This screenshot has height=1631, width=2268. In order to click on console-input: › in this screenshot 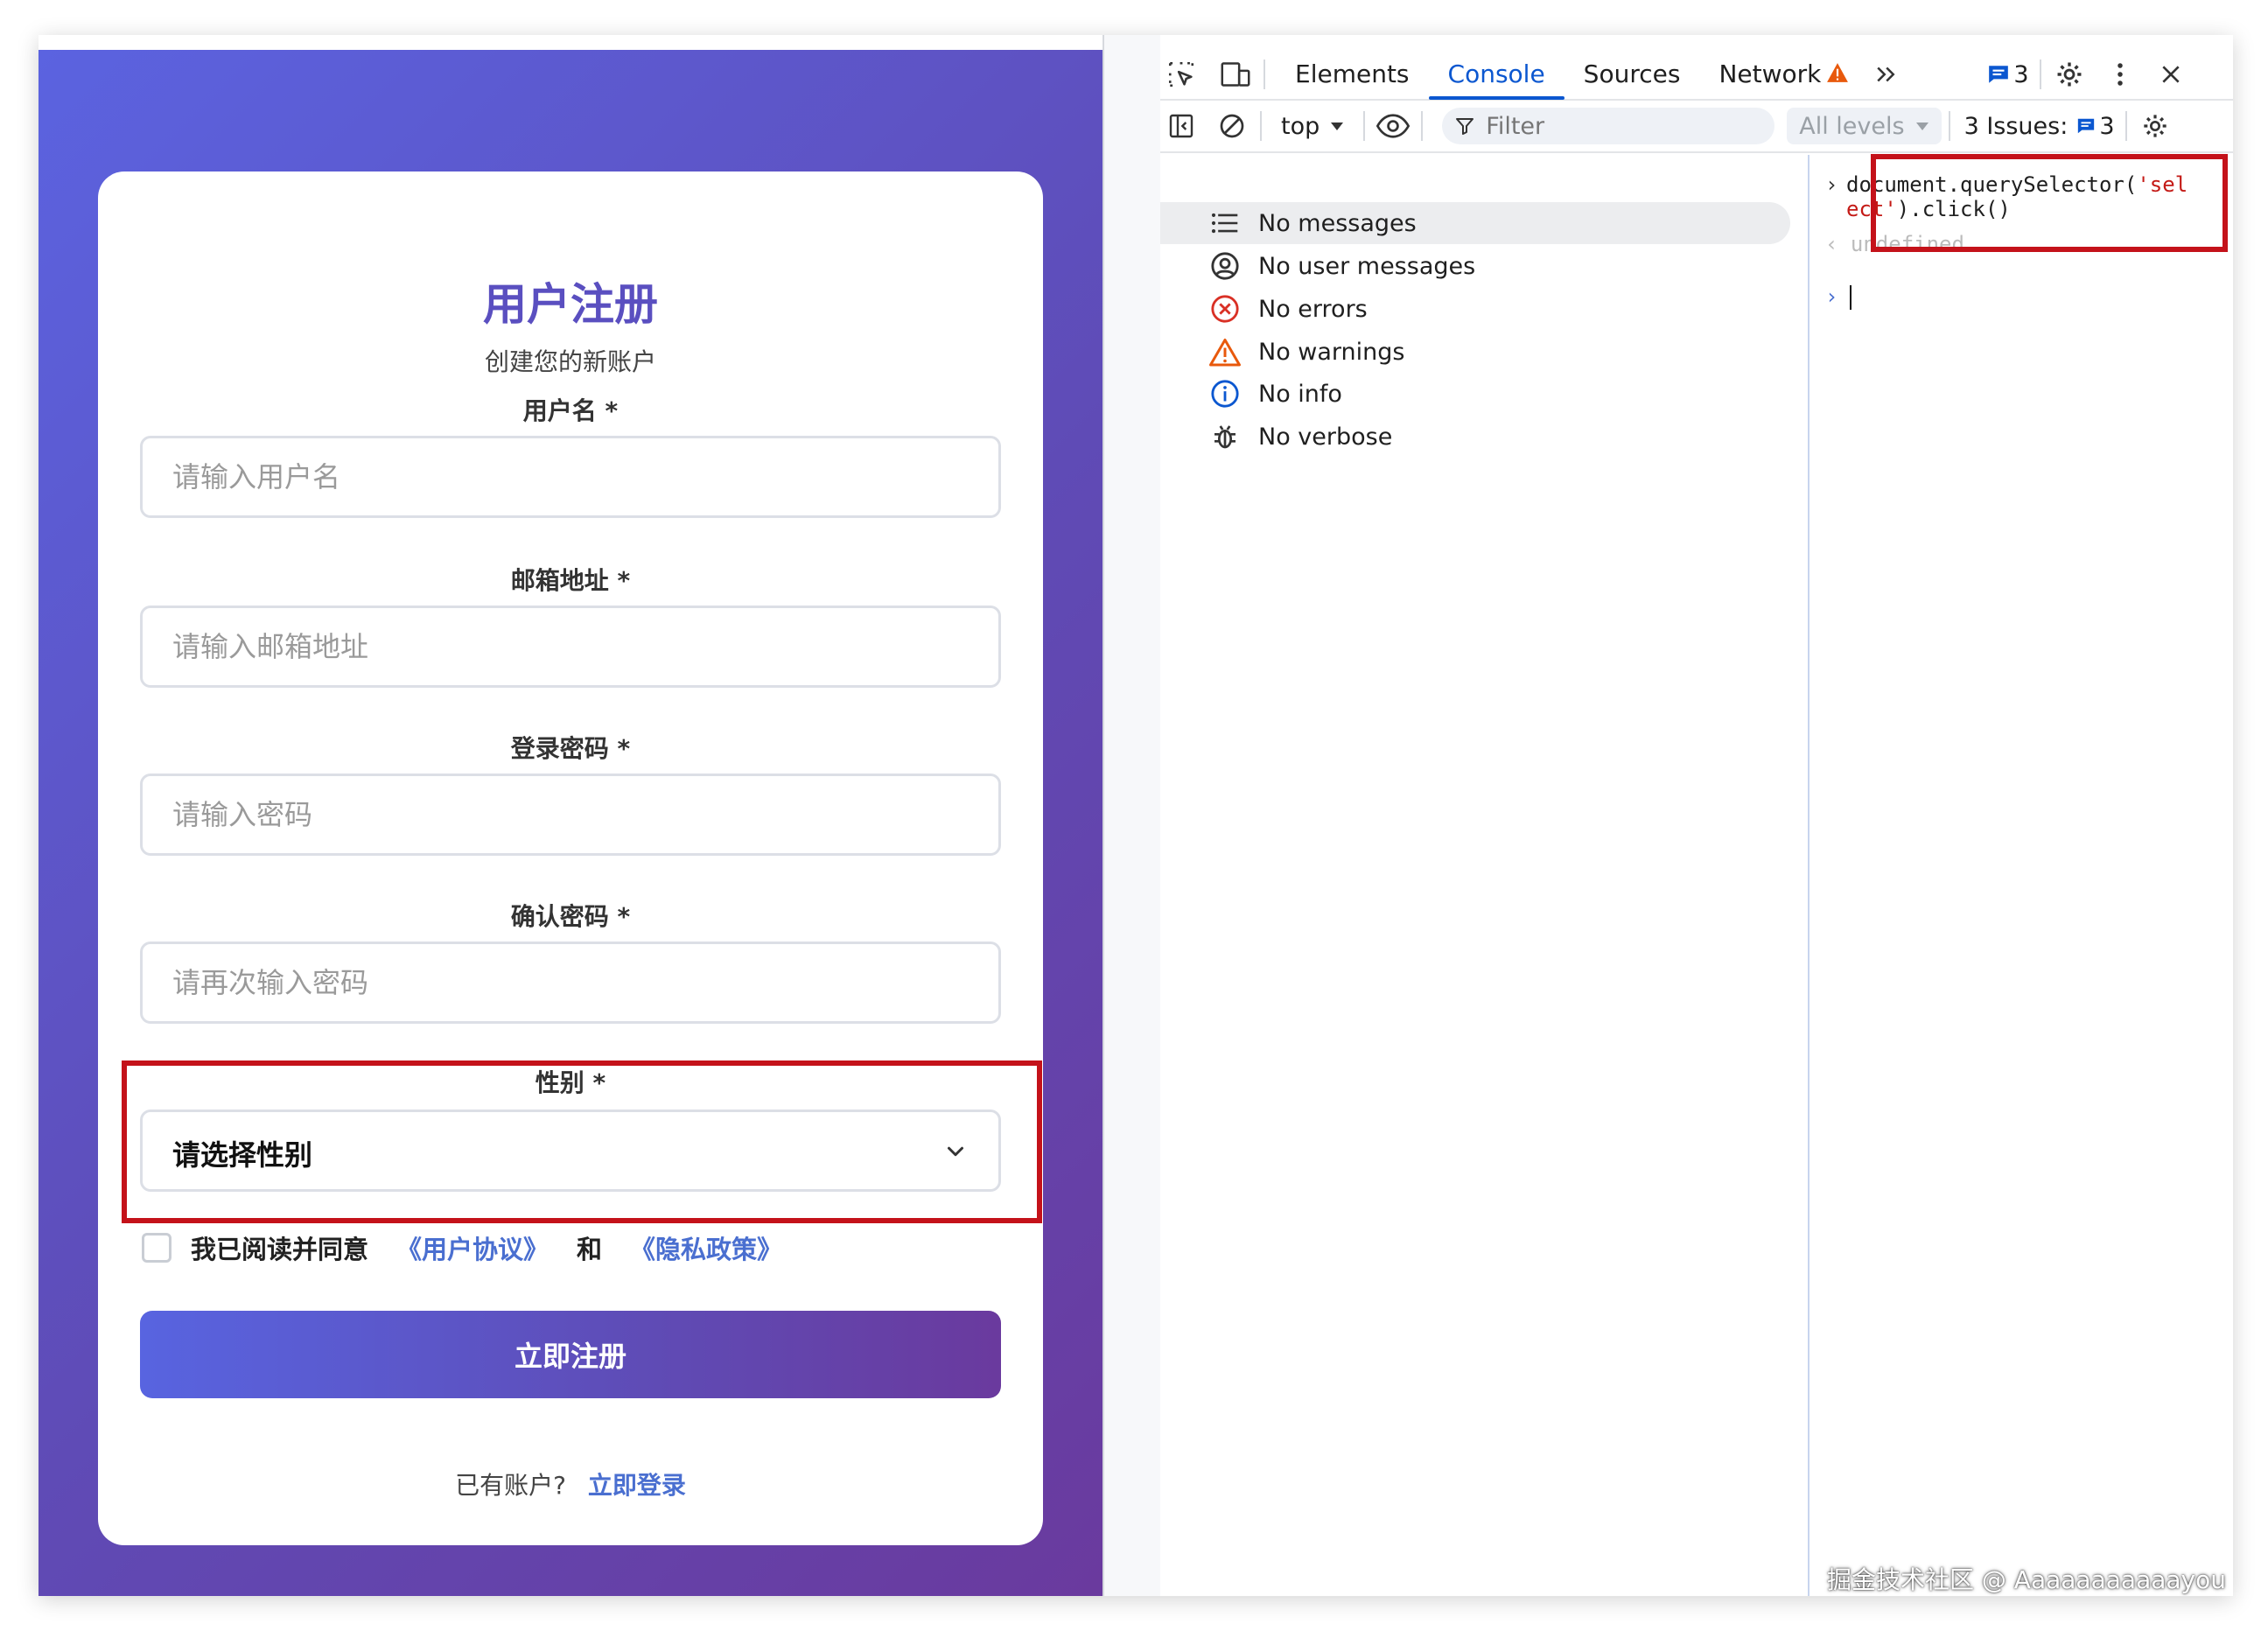, I will do `click(1838, 297)`.